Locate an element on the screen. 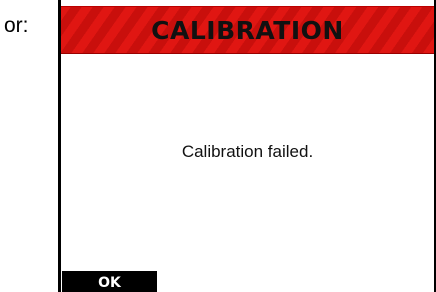 The height and width of the screenshot is (292, 436). title-bar: CALIBRATION is located at coordinates (247, 30).